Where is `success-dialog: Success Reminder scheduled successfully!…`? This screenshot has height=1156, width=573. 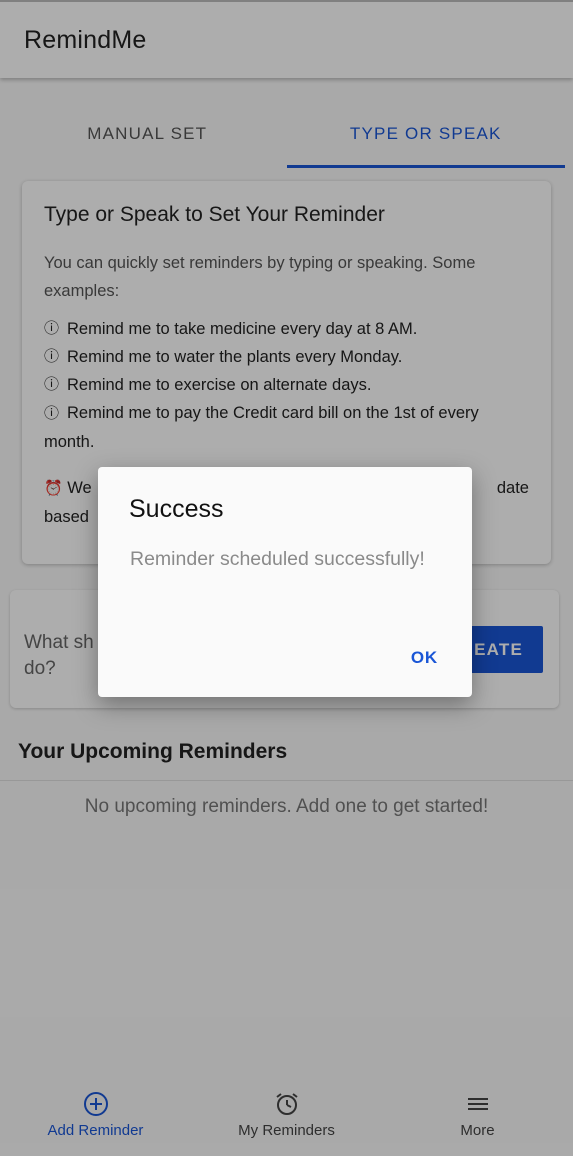
success-dialog: Success Reminder scheduled successfully!… is located at coordinates (285, 582).